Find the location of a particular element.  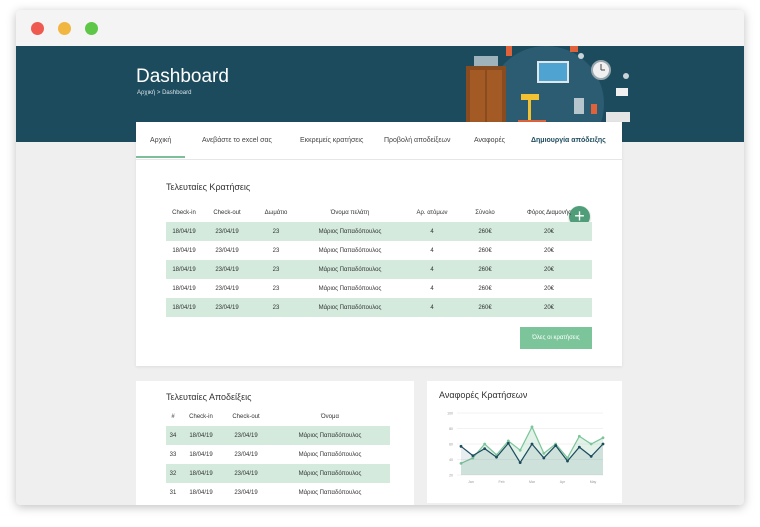

tab-upload-excel: Ανεβάστε το excel σας is located at coordinates (237, 140).